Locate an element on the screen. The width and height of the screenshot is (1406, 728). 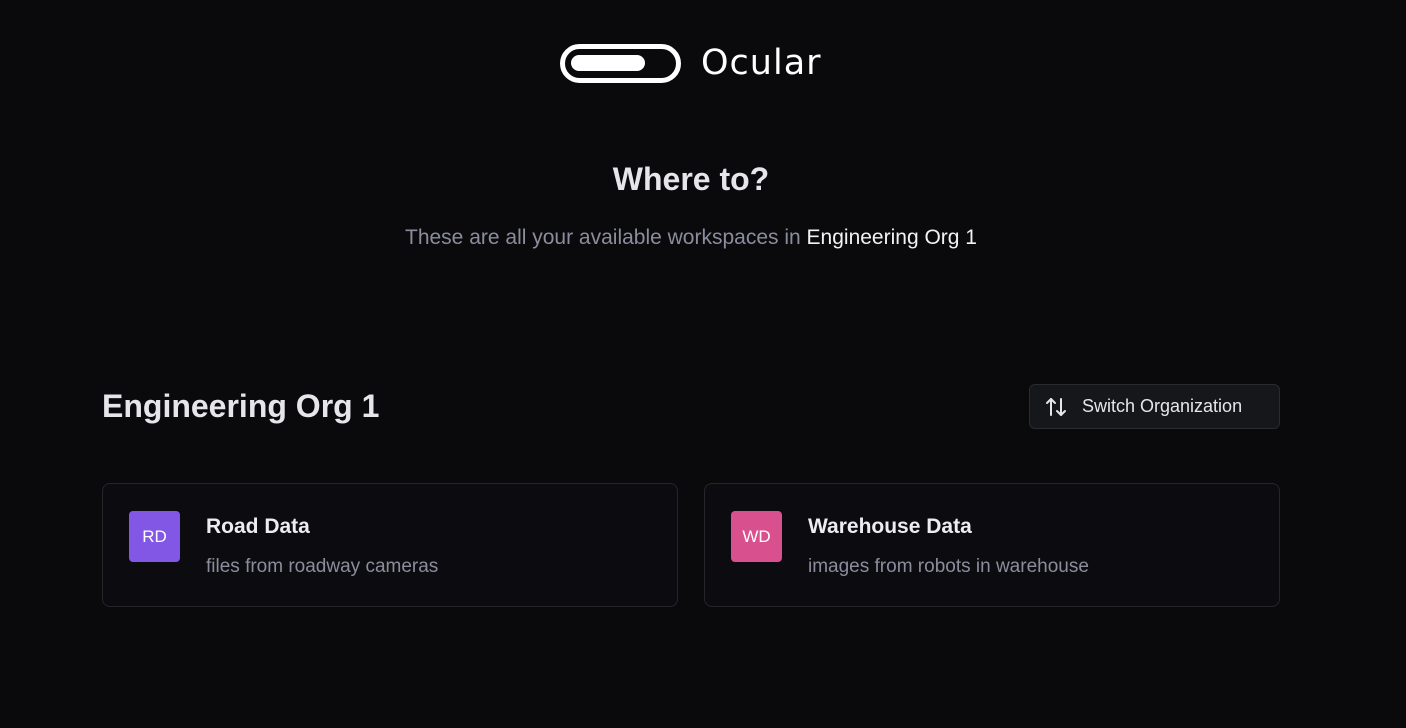
switch-organization-button: Switch Organization is located at coordinates (1154, 406).